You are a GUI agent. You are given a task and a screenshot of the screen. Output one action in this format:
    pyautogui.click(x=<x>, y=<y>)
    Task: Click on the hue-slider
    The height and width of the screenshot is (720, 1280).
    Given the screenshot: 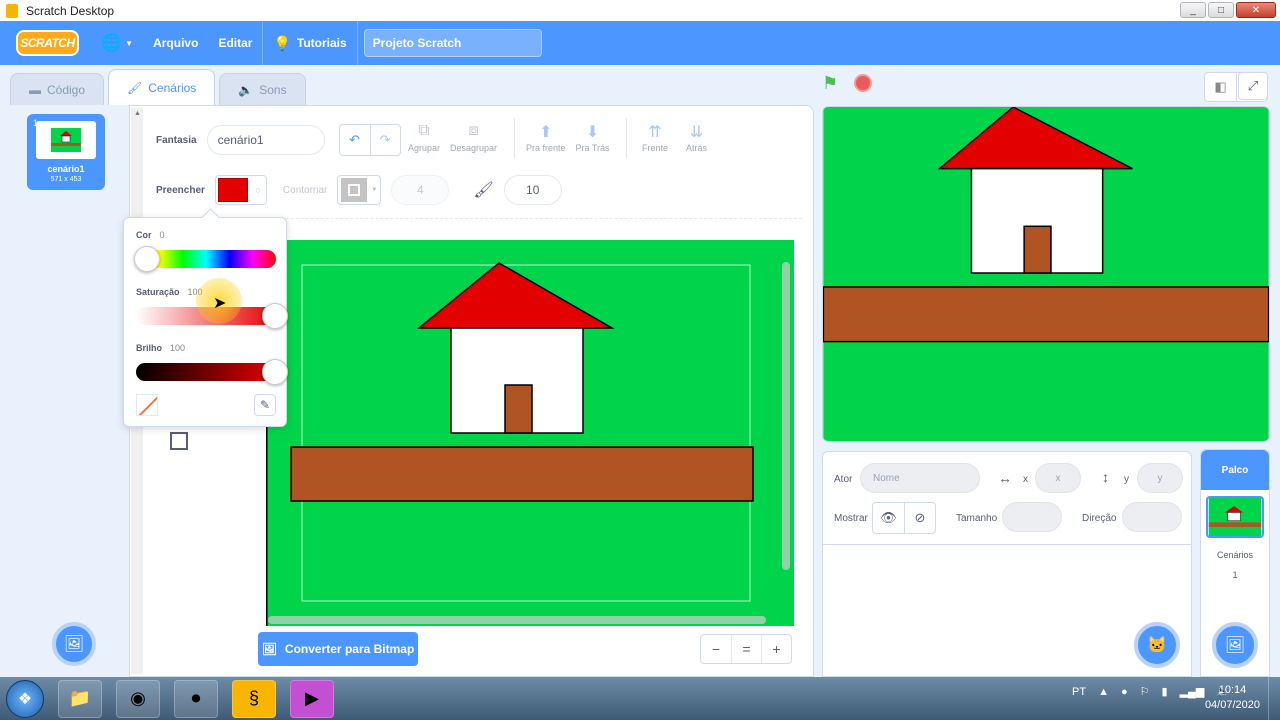 What is the action you would take?
    pyautogui.click(x=205, y=259)
    